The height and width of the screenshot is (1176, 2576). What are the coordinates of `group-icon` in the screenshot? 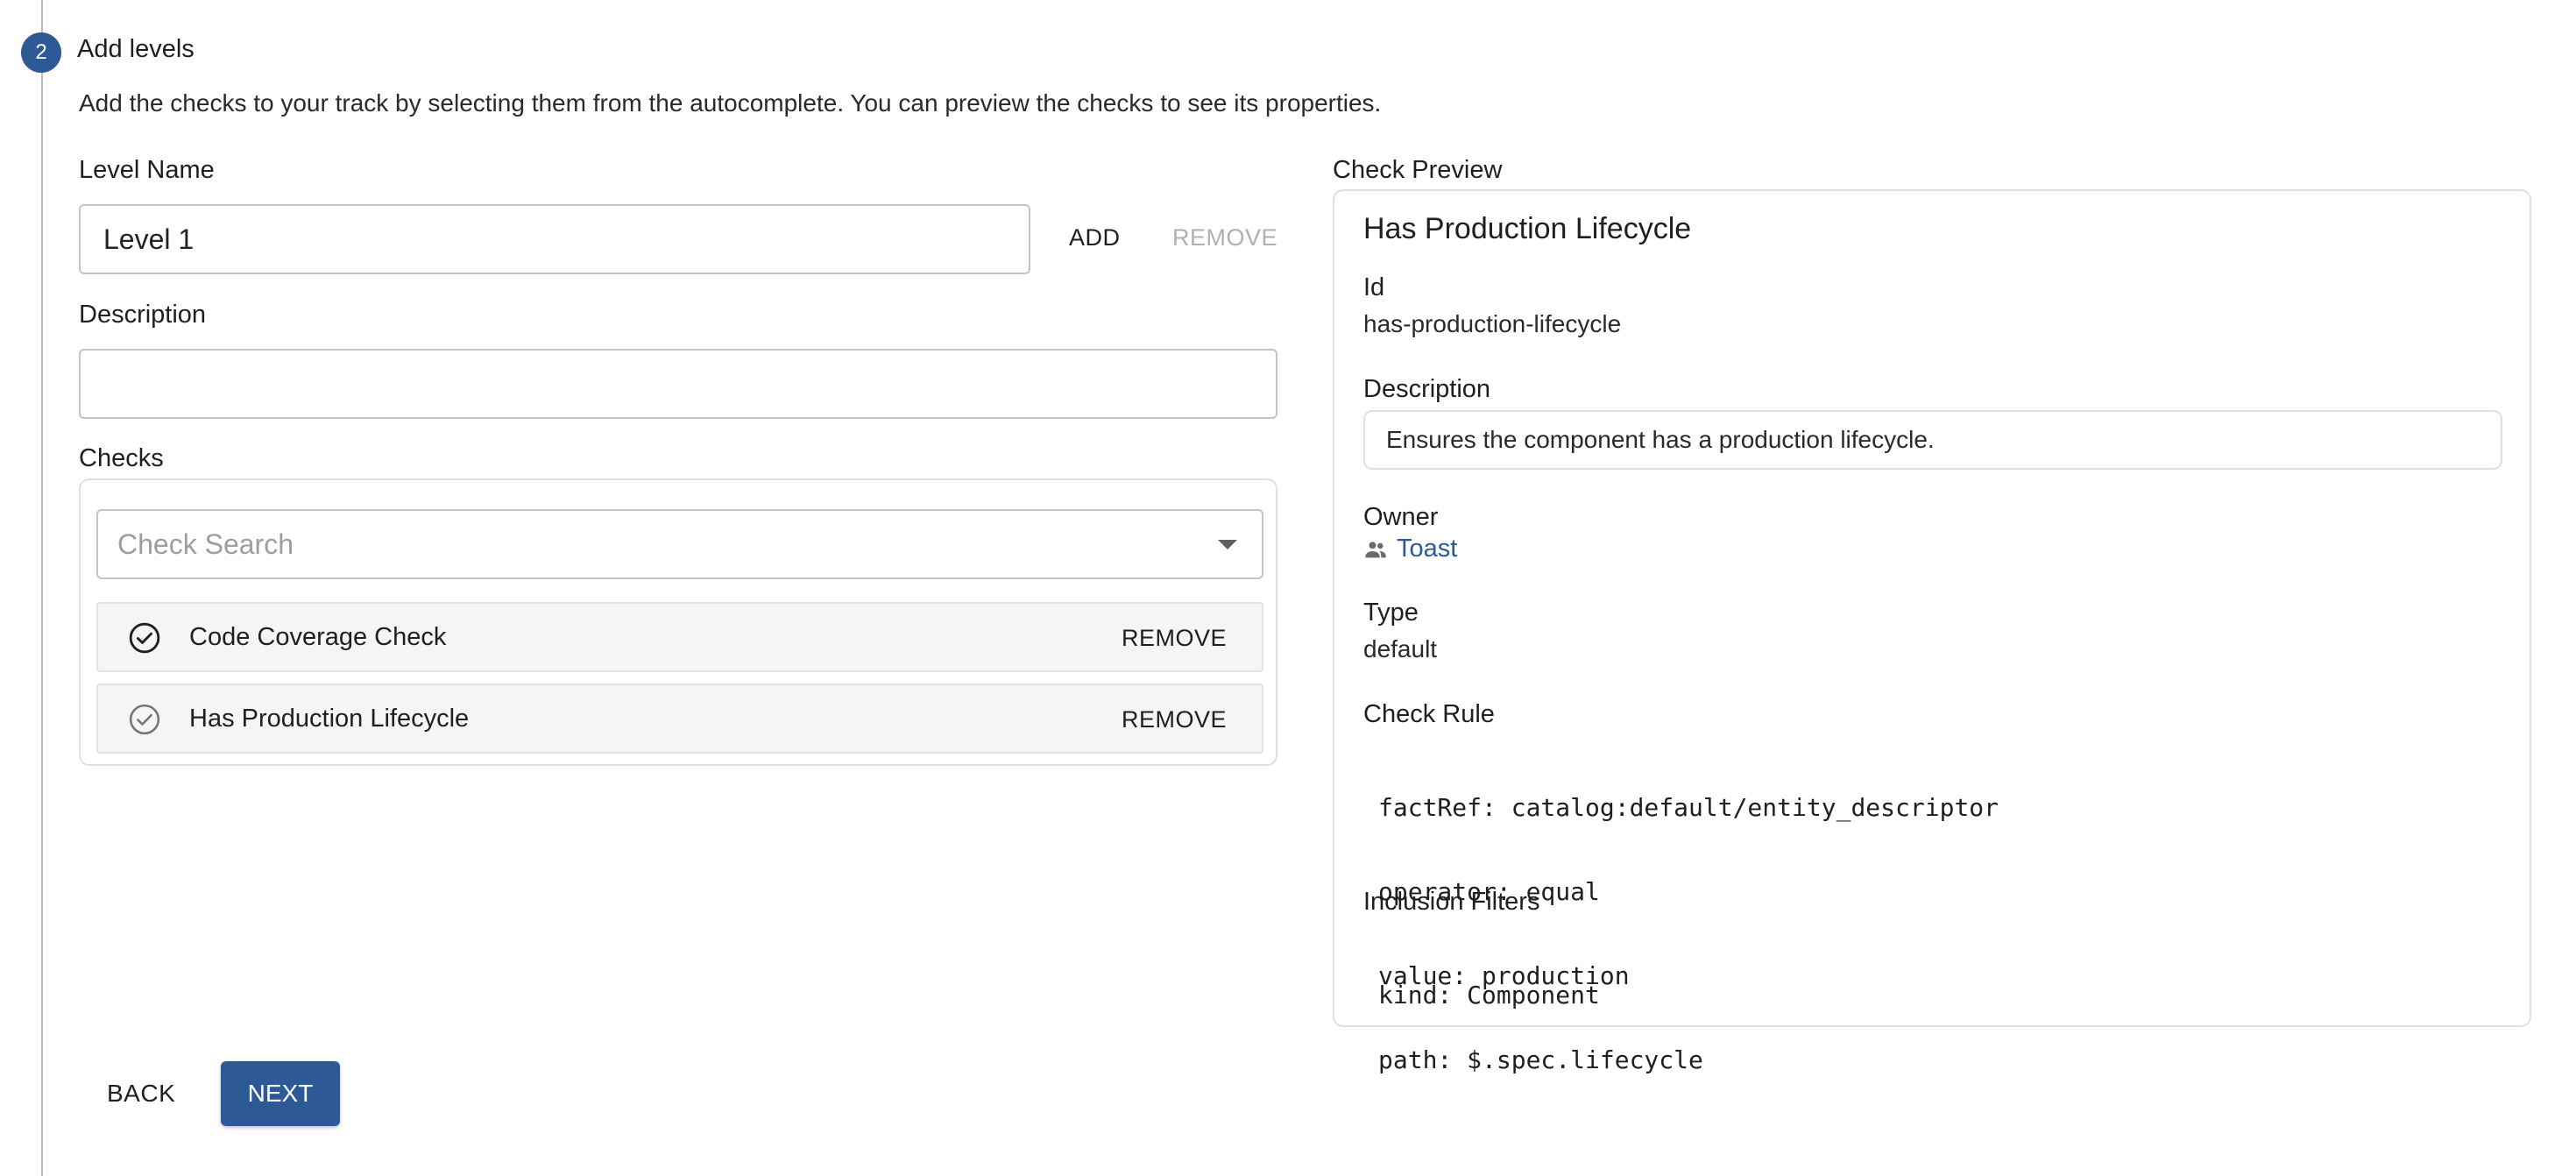 It's located at (1375, 549).